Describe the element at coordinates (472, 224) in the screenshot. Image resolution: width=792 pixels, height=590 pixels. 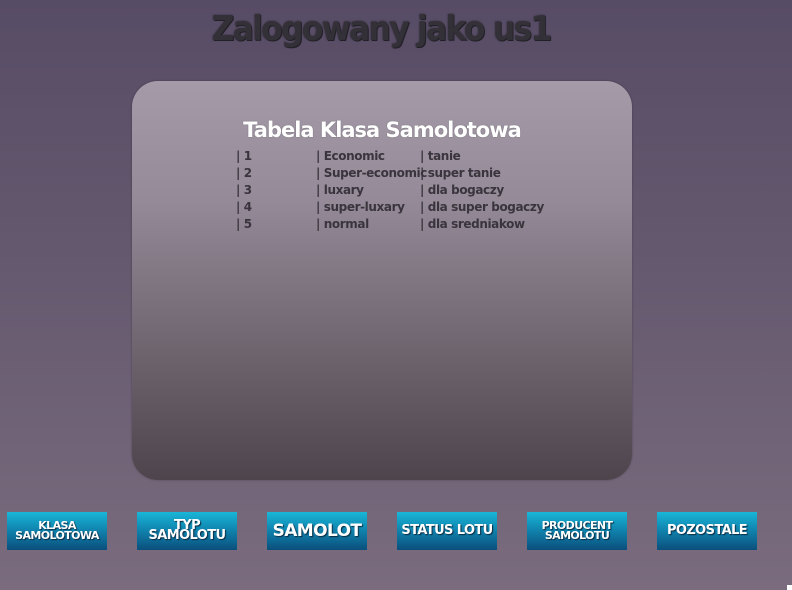
I see `cell-description: | dla sredniakow` at that location.